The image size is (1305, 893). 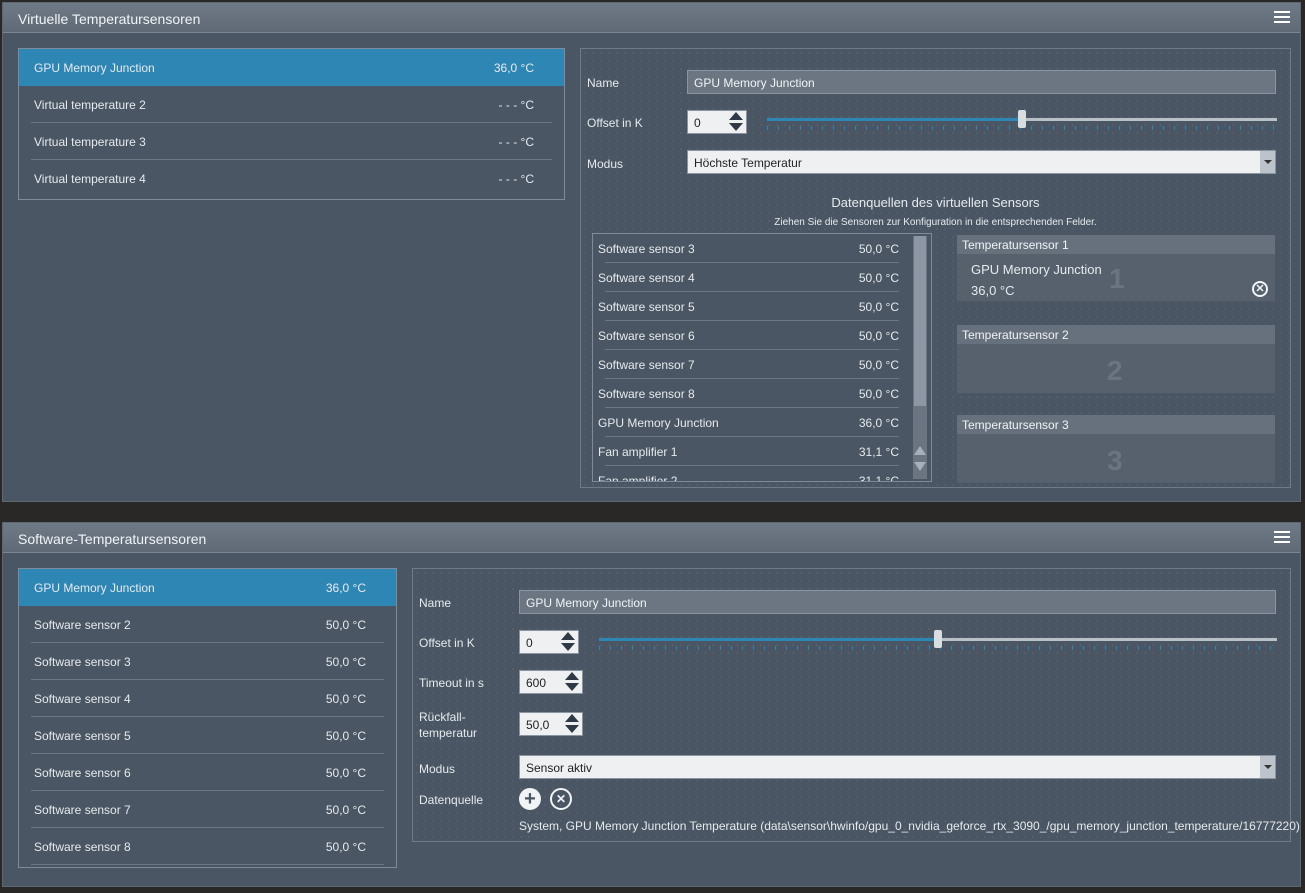 What do you see at coordinates (90, 179) in the screenshot?
I see `list-item-label: Virtual temperature 4` at bounding box center [90, 179].